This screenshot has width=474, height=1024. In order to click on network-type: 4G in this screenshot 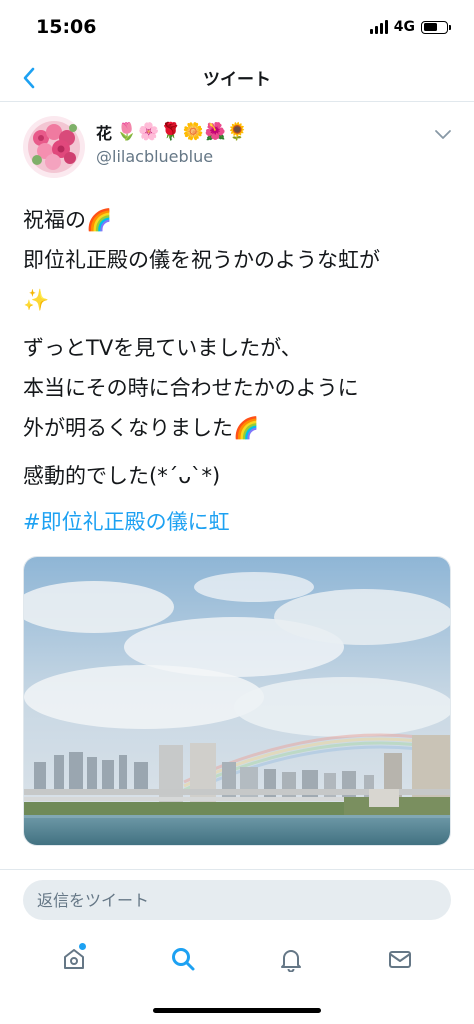, I will do `click(404, 27)`.